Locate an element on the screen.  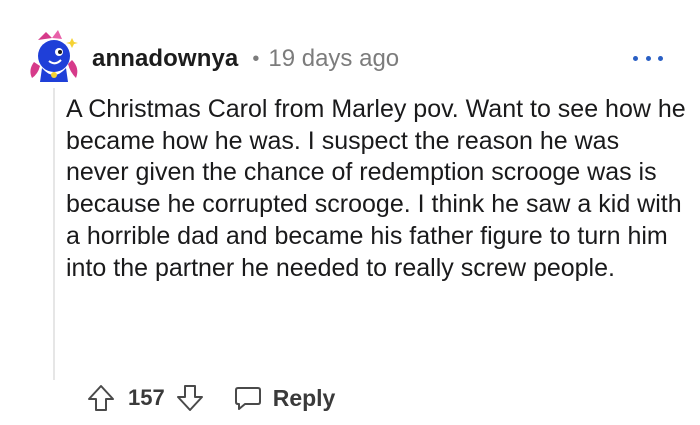
comment-header: annadownya • 19 days ago is located at coordinates (245, 59).